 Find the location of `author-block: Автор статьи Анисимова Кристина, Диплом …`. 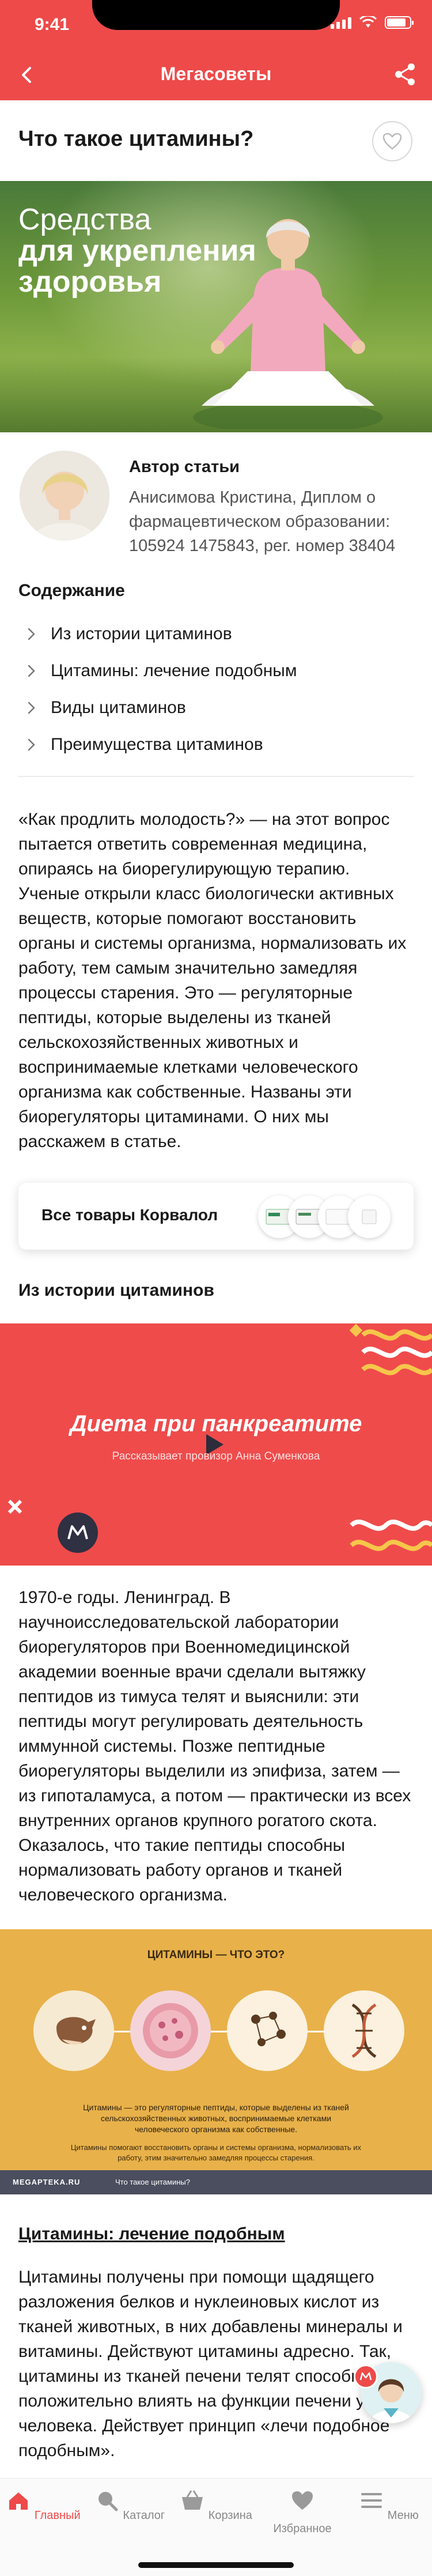

author-block: Автор статьи Анисимова Кристина, Диплом … is located at coordinates (216, 504).